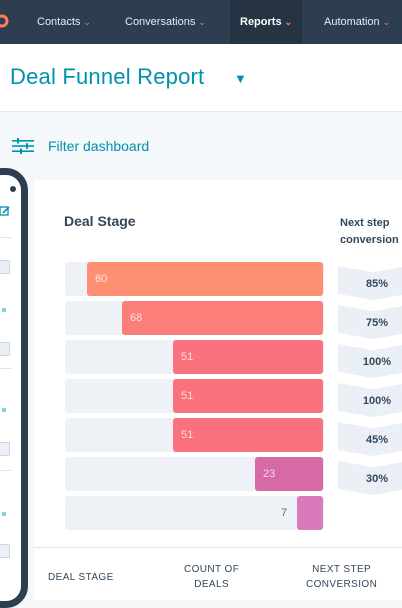 This screenshot has height=608, width=402. Describe the element at coordinates (369, 240) in the screenshot. I see `next-step-heading-line2: conversion` at that location.